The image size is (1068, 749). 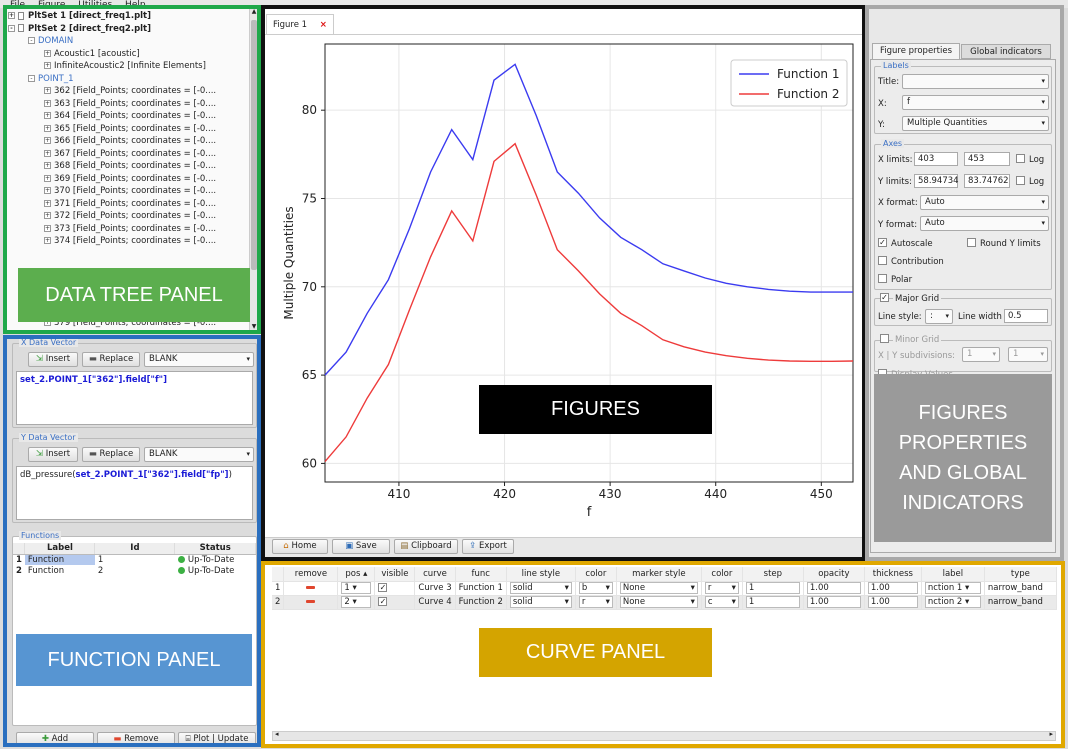 I want to click on function-row: 1 Function 1 Up-To-Date, so click(x=134, y=559).